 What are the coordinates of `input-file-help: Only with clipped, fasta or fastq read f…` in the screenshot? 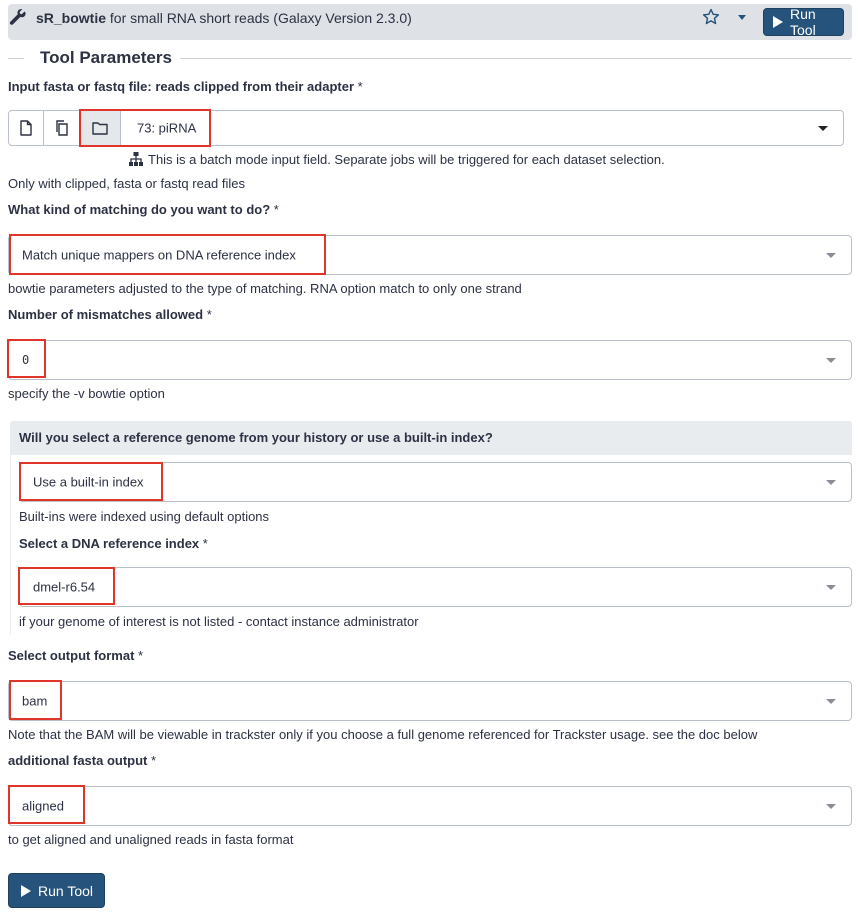 It's located at (127, 183).